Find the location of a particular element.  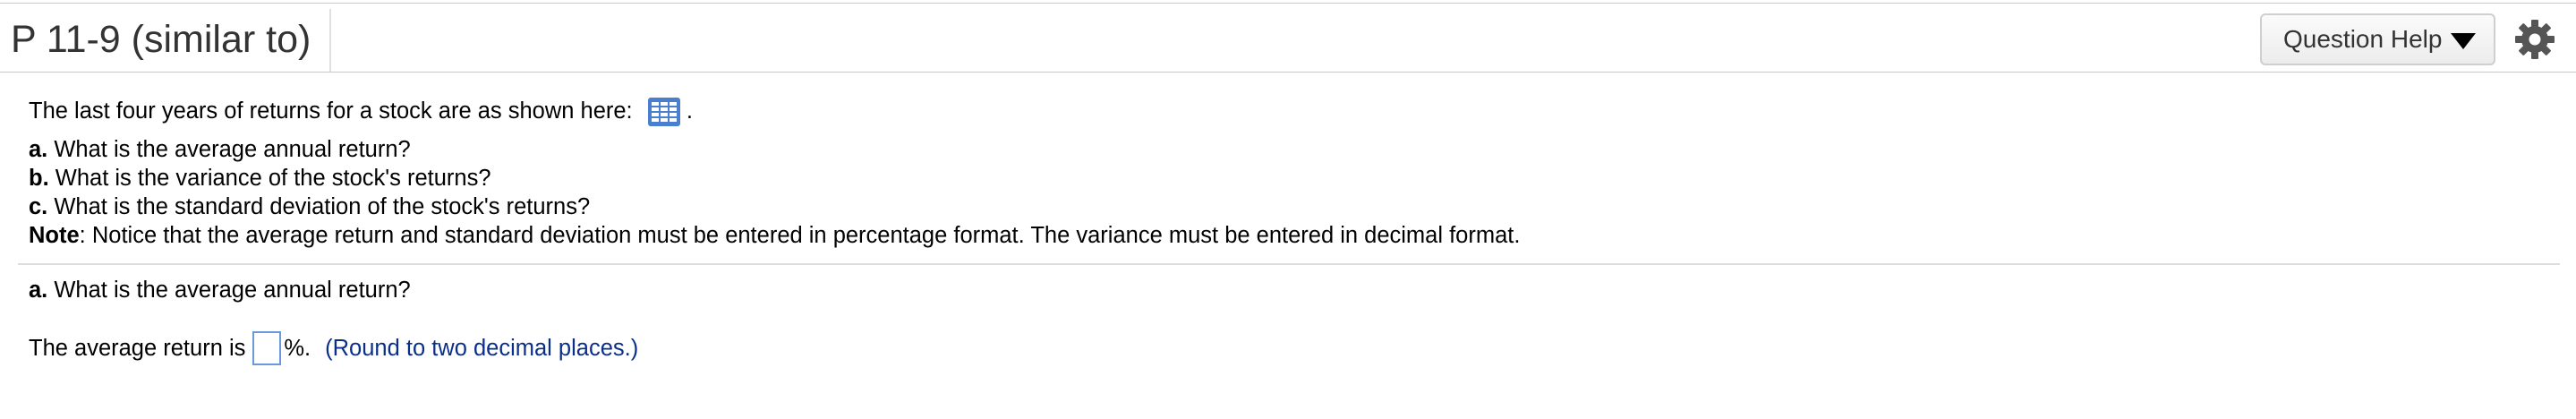

title-divider is located at coordinates (330, 41).